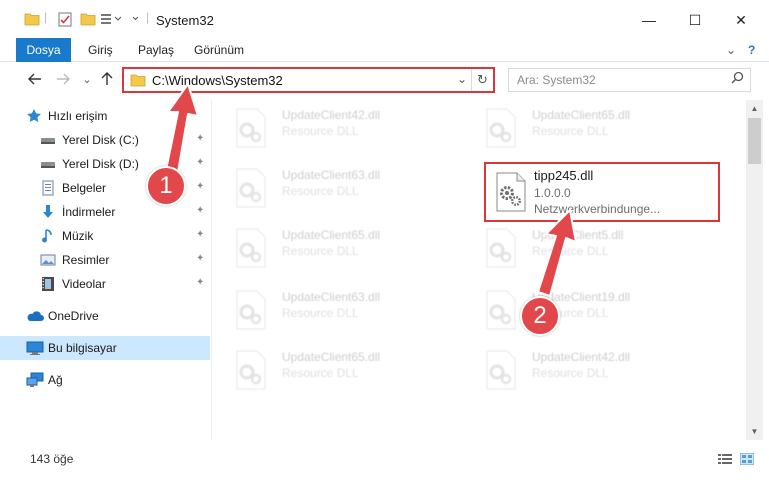  Describe the element at coordinates (48, 236) in the screenshot. I see `music-icon` at that location.